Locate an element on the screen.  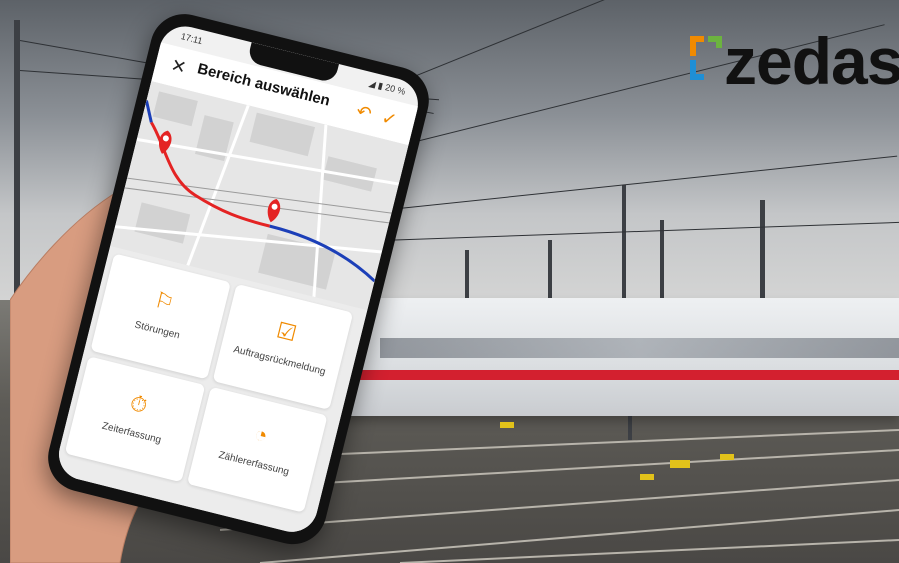
gauge-icon: ◔ is located at coordinates (261, 434).